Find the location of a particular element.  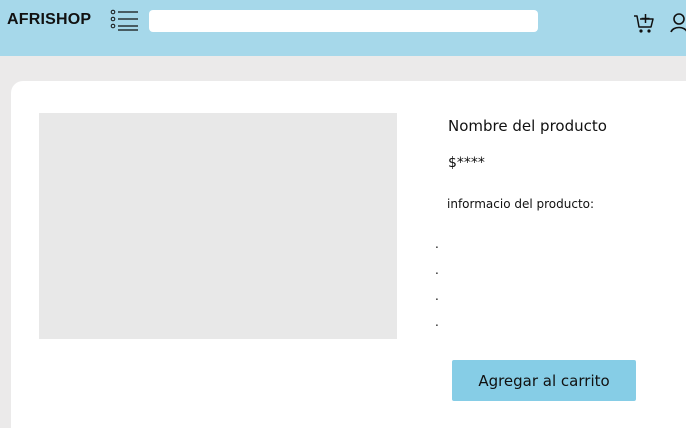

logo: AFRISHOP is located at coordinates (49, 20).